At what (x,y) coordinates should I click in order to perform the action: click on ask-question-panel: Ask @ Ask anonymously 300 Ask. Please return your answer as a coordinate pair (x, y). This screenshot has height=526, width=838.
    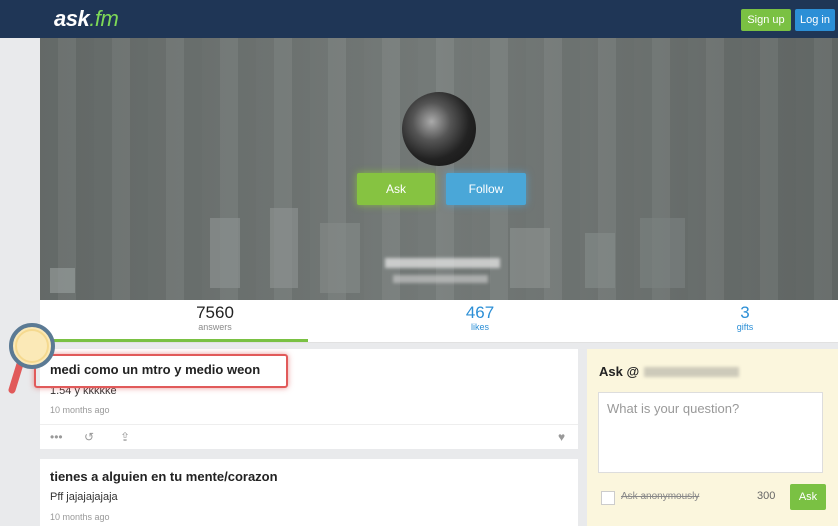
    Looking at the image, I should click on (712, 437).